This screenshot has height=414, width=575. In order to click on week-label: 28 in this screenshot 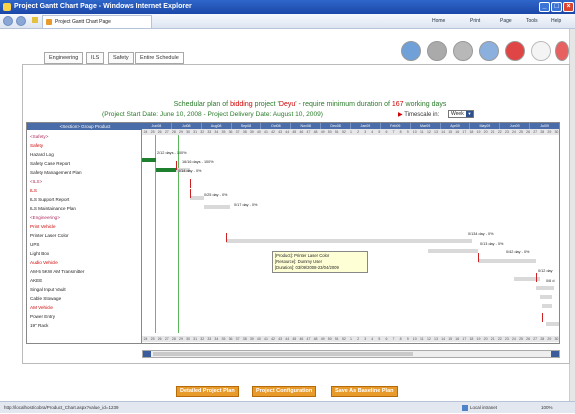, I will do `click(542, 339)`.